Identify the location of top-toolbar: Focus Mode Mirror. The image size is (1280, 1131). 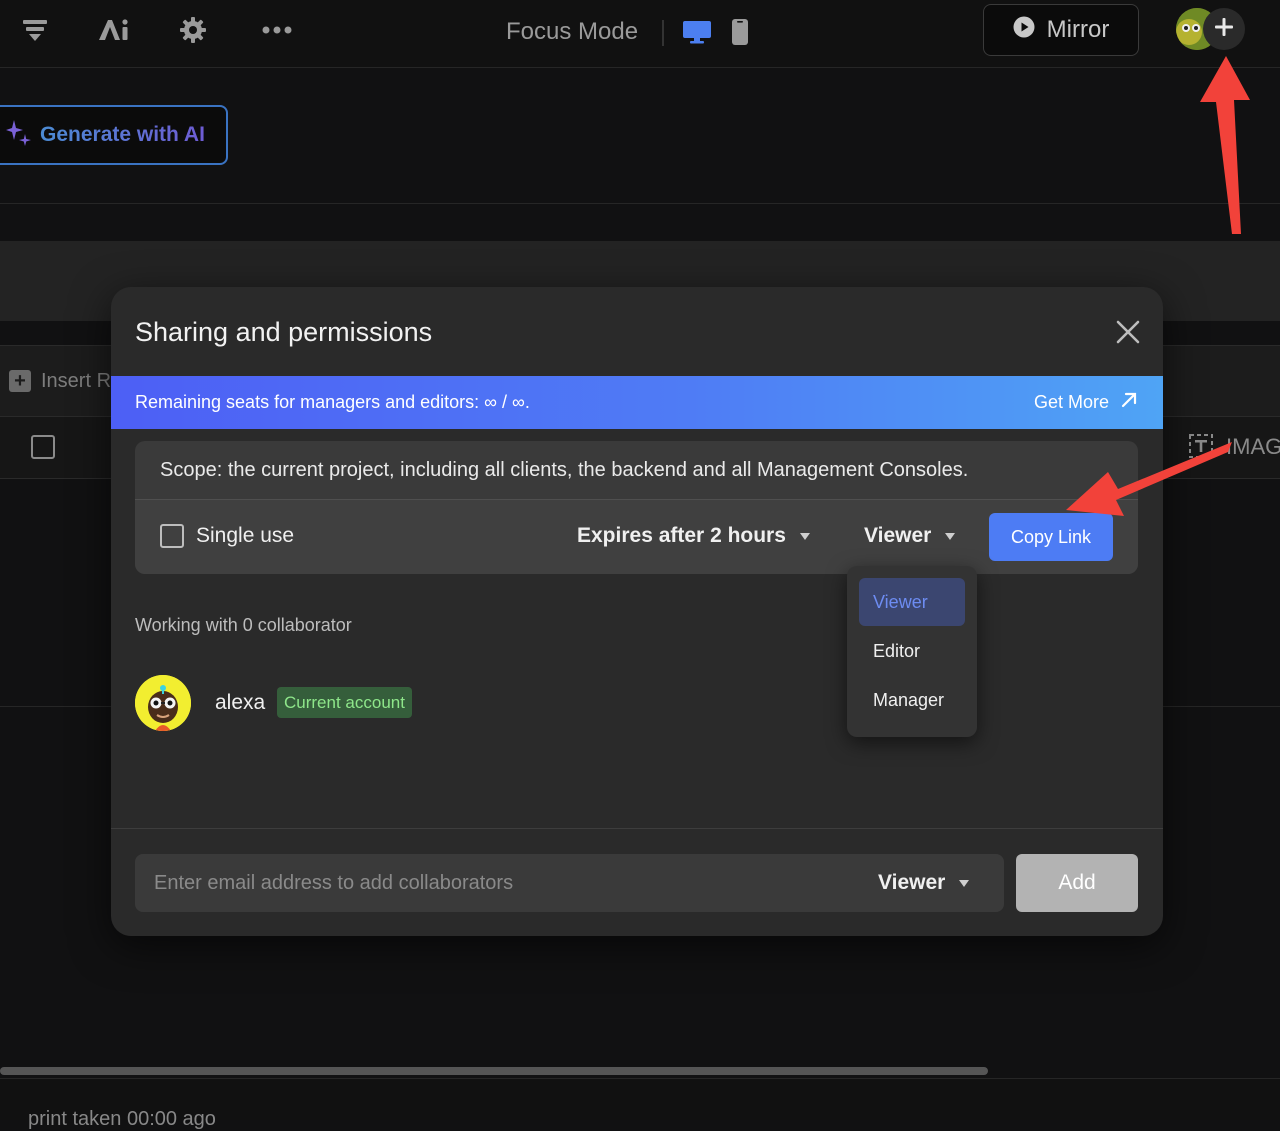
(640, 34).